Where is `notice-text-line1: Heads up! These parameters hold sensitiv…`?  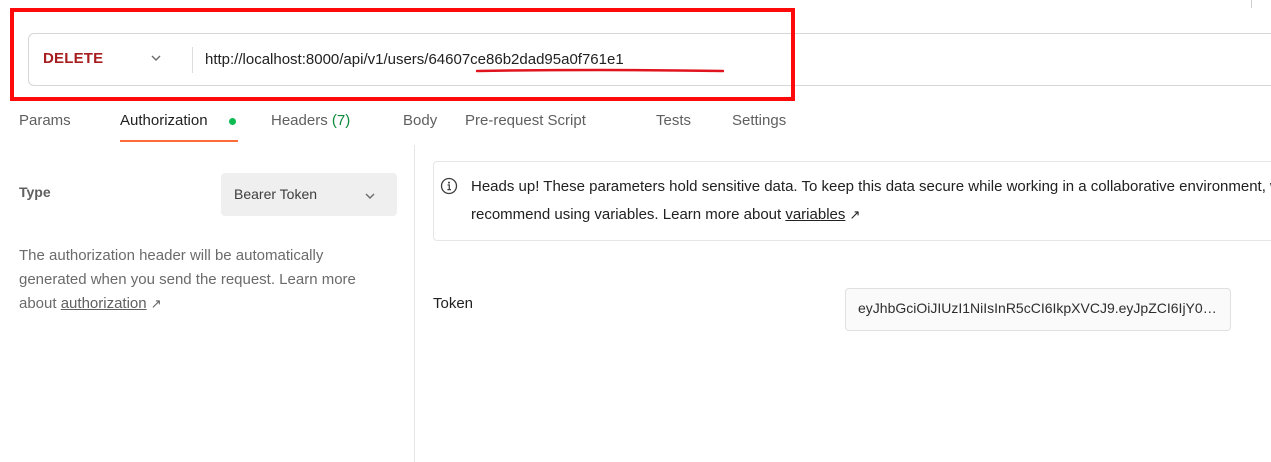 notice-text-line1: Heads up! These parameters hold sensitiv… is located at coordinates (871, 186).